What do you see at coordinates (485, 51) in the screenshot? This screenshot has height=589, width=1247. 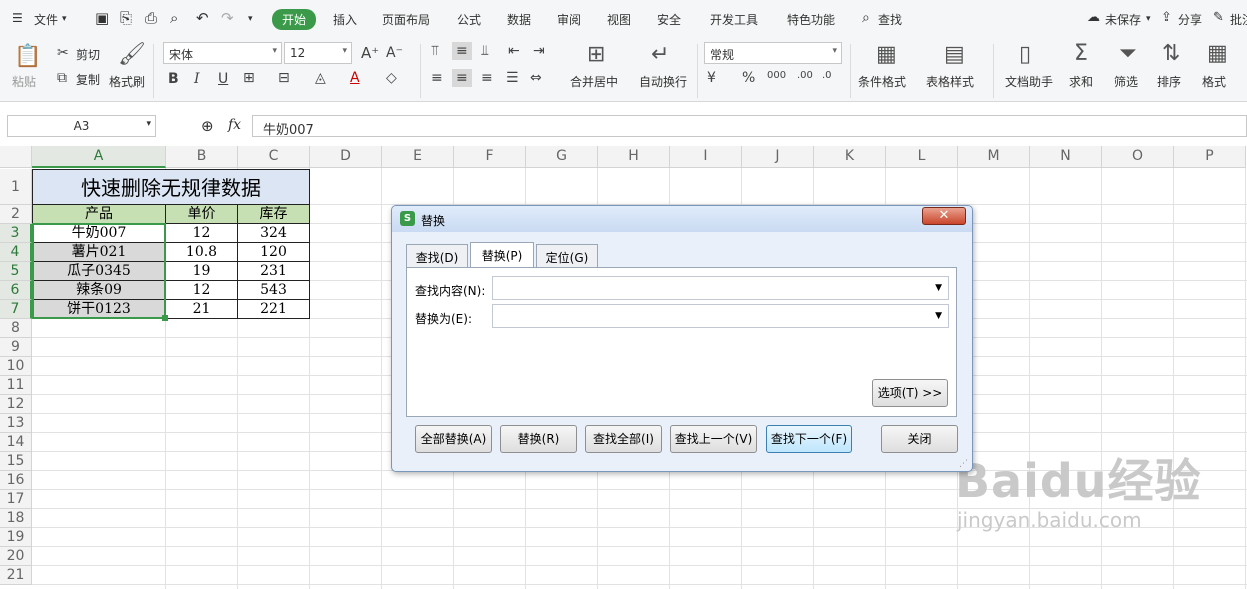 I see `align-bottom-icon: ⫫` at bounding box center [485, 51].